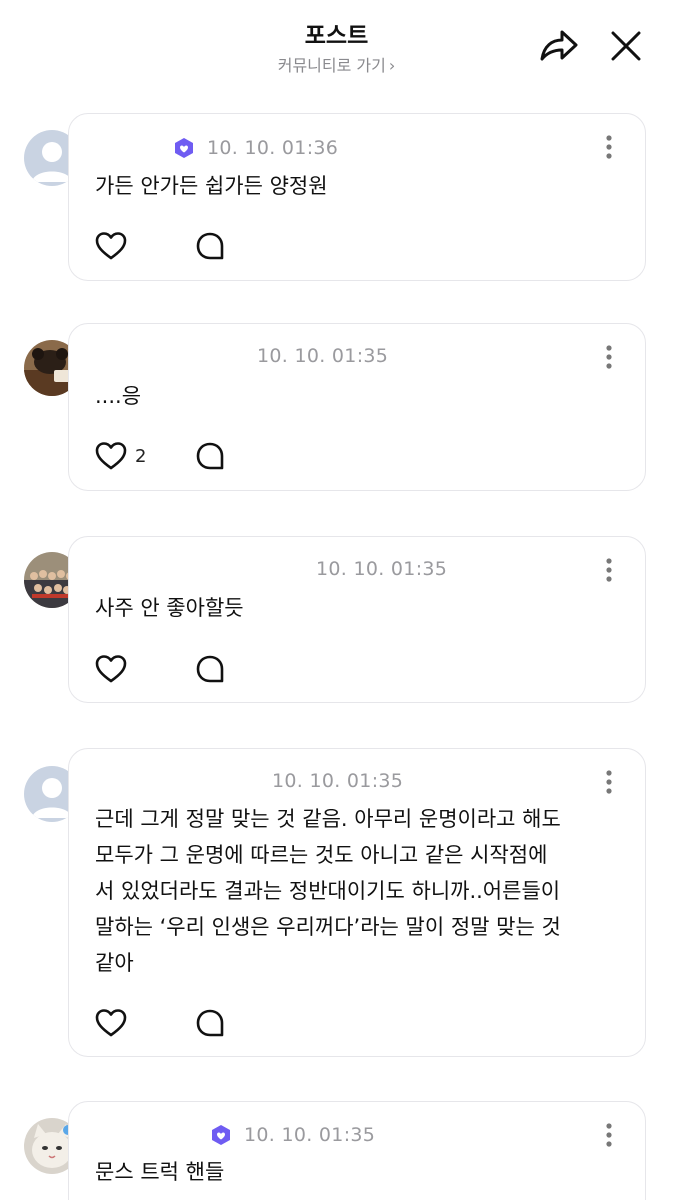 This screenshot has width=673, height=1200. I want to click on chevron-right-icon: ›, so click(392, 65).